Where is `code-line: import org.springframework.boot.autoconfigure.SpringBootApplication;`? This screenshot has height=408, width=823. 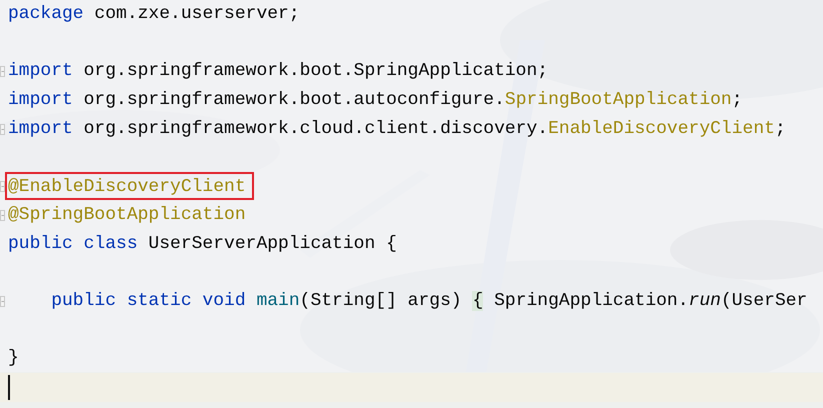 code-line: import org.springframework.boot.autoconfigure.SpringBootApplication; is located at coordinates (375, 100).